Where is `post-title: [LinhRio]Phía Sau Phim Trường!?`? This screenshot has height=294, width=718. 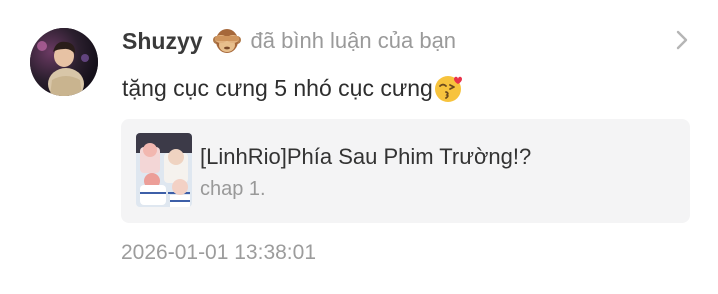
post-title: [LinhRio]Phía Sau Phim Trường!? is located at coordinates (366, 156).